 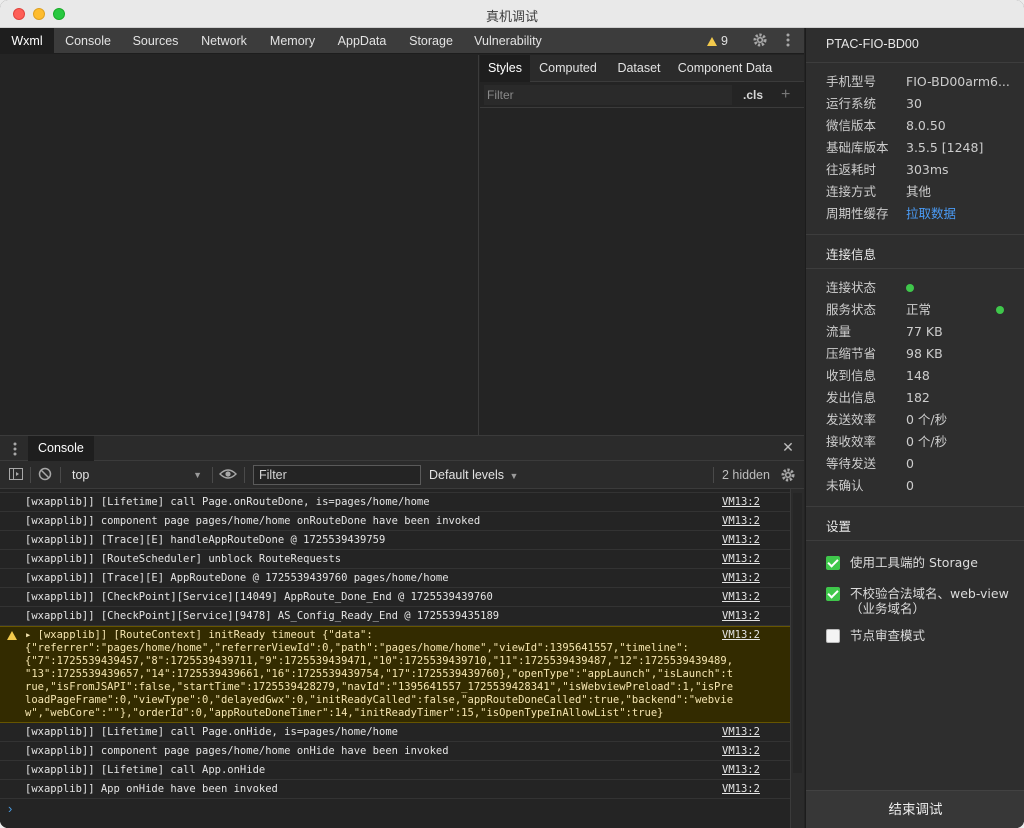 I want to click on setting-skip-domain-check: 不校验合法域名、web-view（业务域名）, so click(x=921, y=602).